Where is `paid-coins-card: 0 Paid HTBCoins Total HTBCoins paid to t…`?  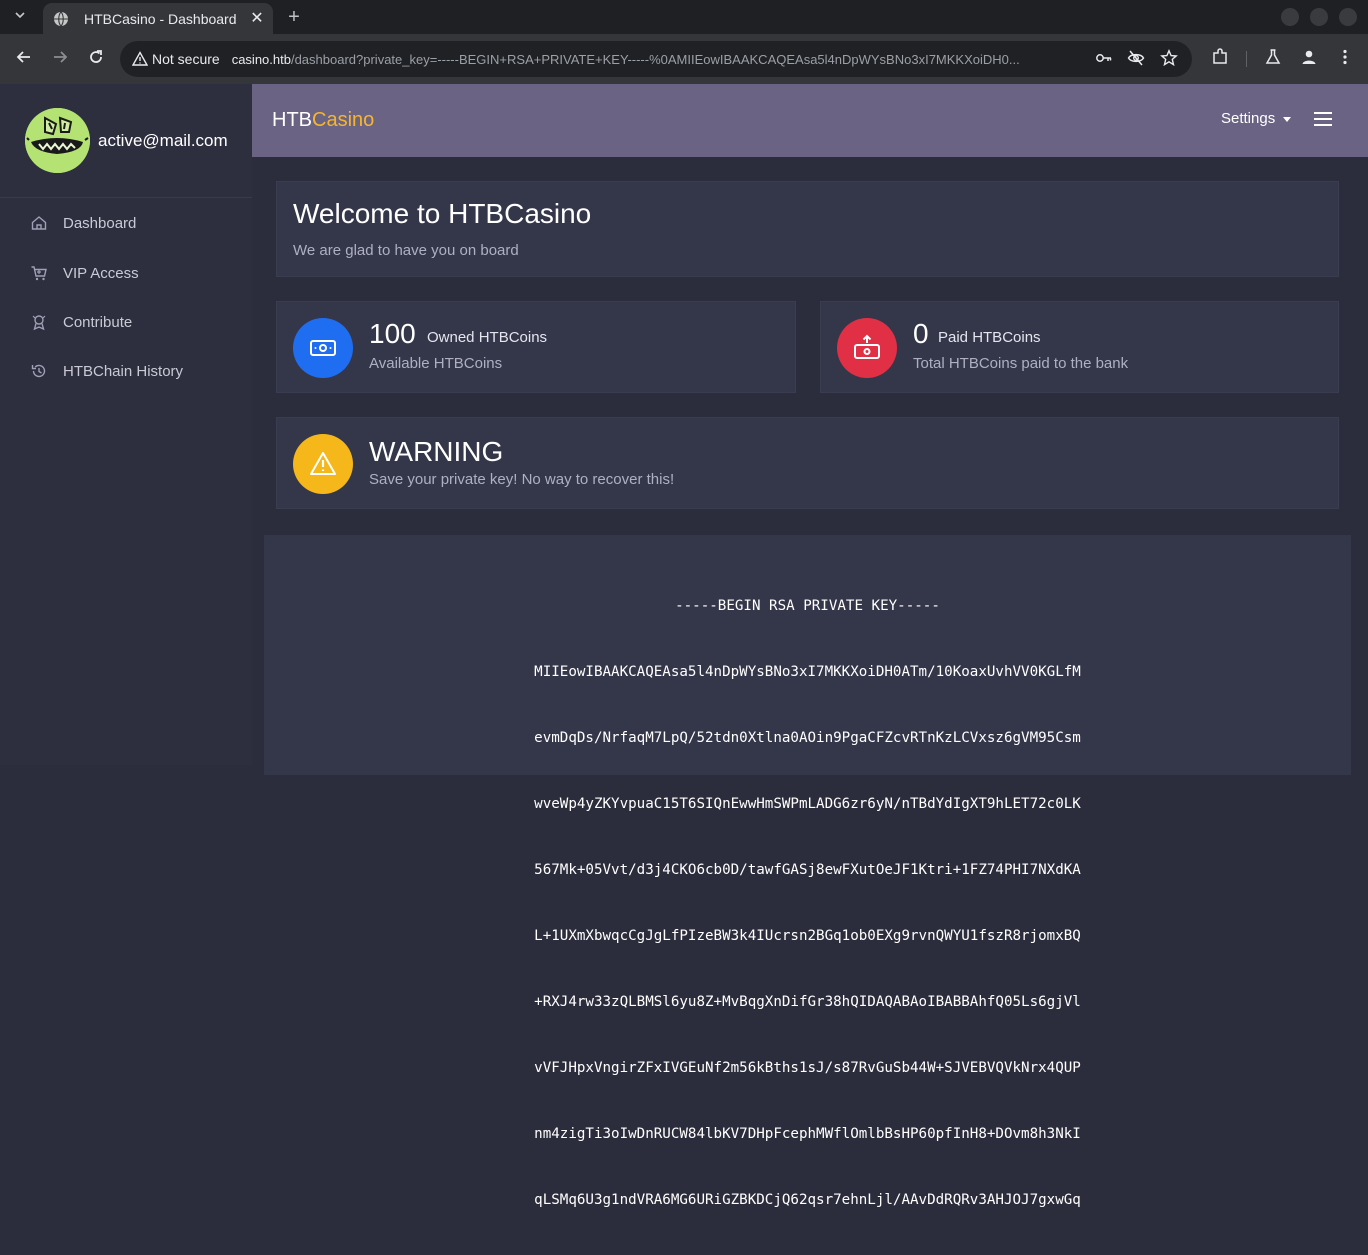 paid-coins-card: 0 Paid HTBCoins Total HTBCoins paid to t… is located at coordinates (1079, 347).